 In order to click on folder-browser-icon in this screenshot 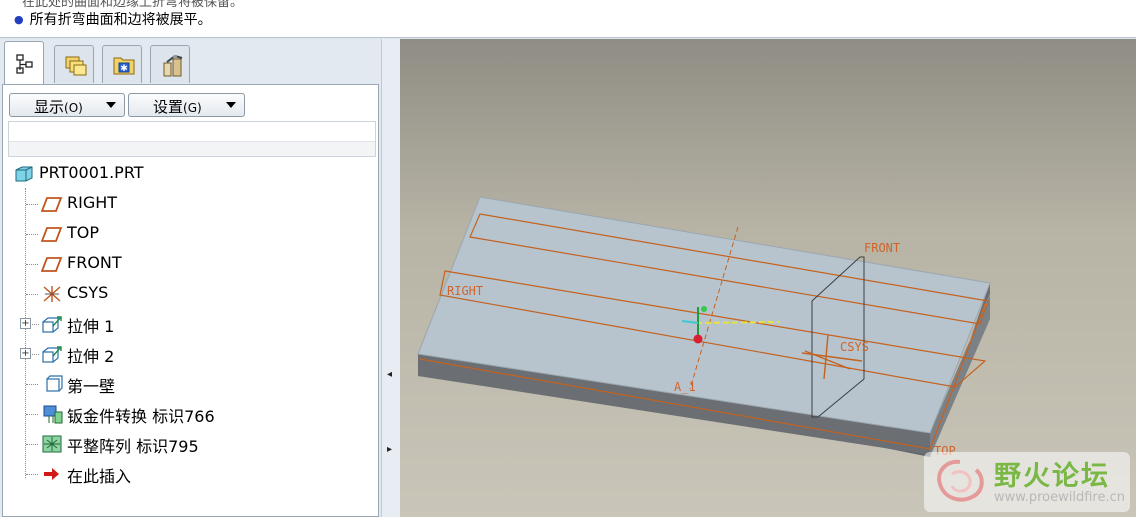, I will do `click(76, 66)`.